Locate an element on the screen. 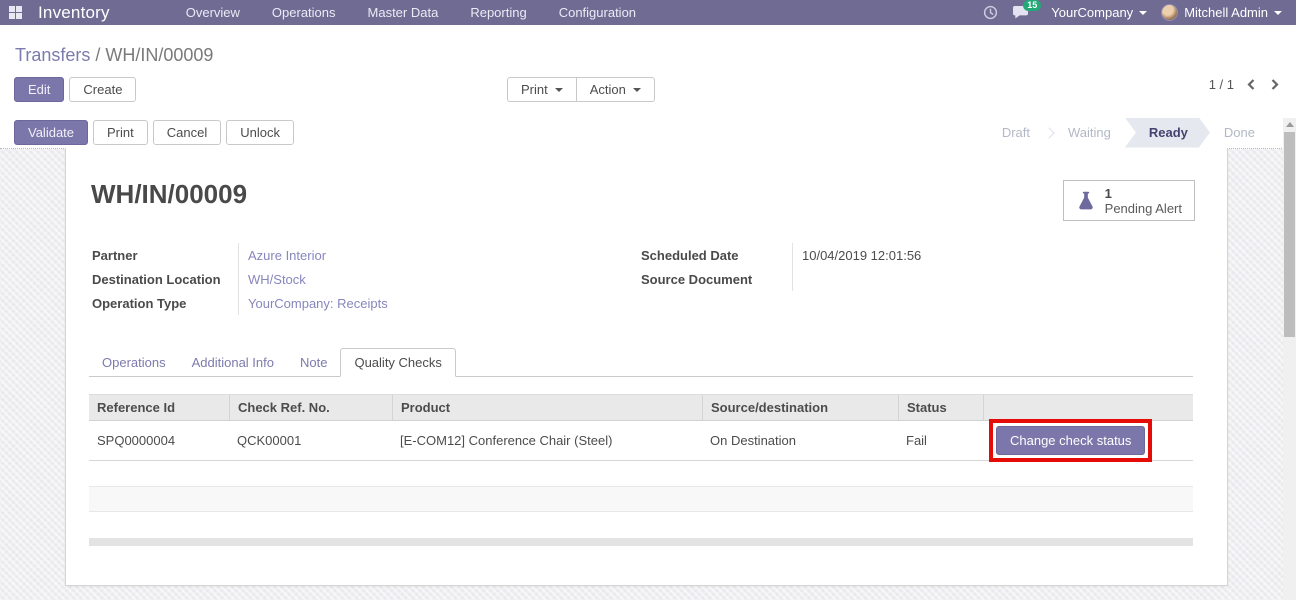  cancel-button: Cancel is located at coordinates (187, 132).